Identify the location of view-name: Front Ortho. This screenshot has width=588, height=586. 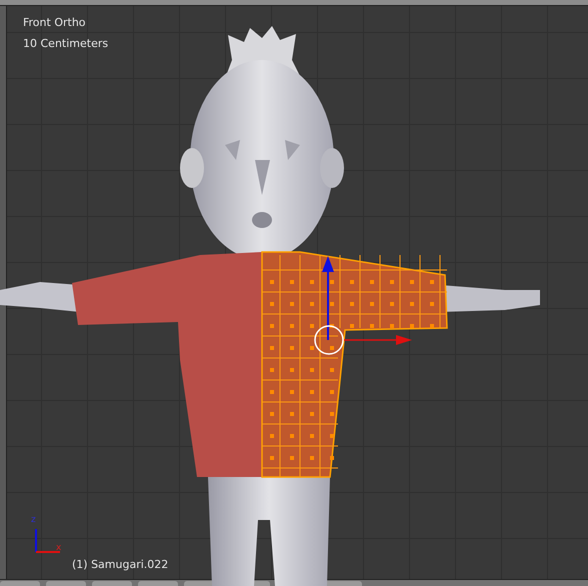
(54, 22).